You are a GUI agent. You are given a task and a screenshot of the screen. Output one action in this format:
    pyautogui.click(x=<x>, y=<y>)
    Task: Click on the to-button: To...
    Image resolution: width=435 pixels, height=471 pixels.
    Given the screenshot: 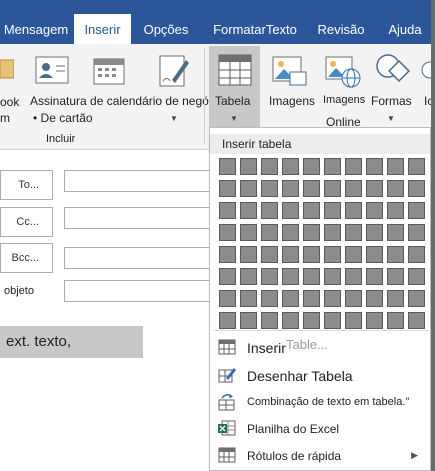 What is the action you would take?
    pyautogui.click(x=26, y=185)
    